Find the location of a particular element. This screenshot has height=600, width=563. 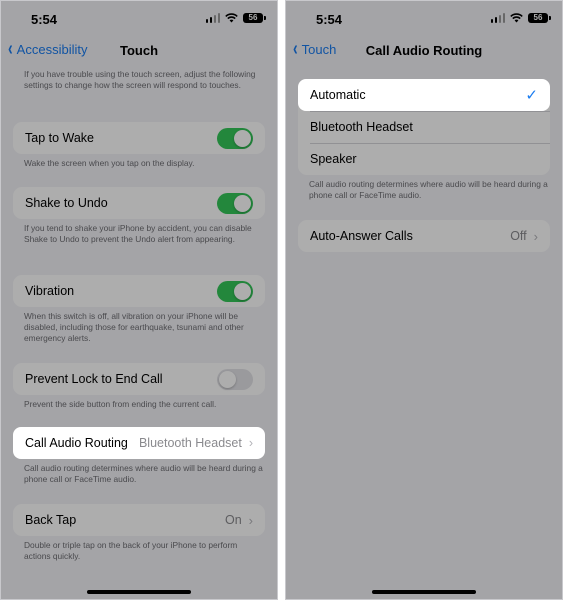

back-tap-value: On is located at coordinates (233, 520).